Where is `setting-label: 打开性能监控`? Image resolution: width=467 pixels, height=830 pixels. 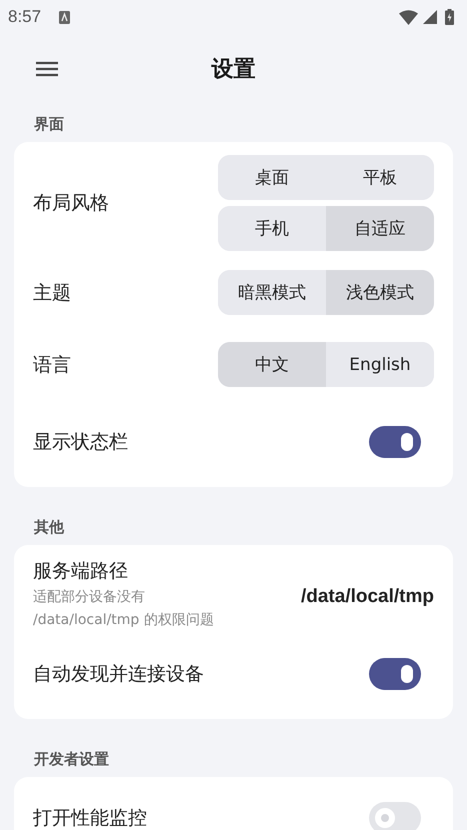
setting-label: 打开性能监控 is located at coordinates (90, 818).